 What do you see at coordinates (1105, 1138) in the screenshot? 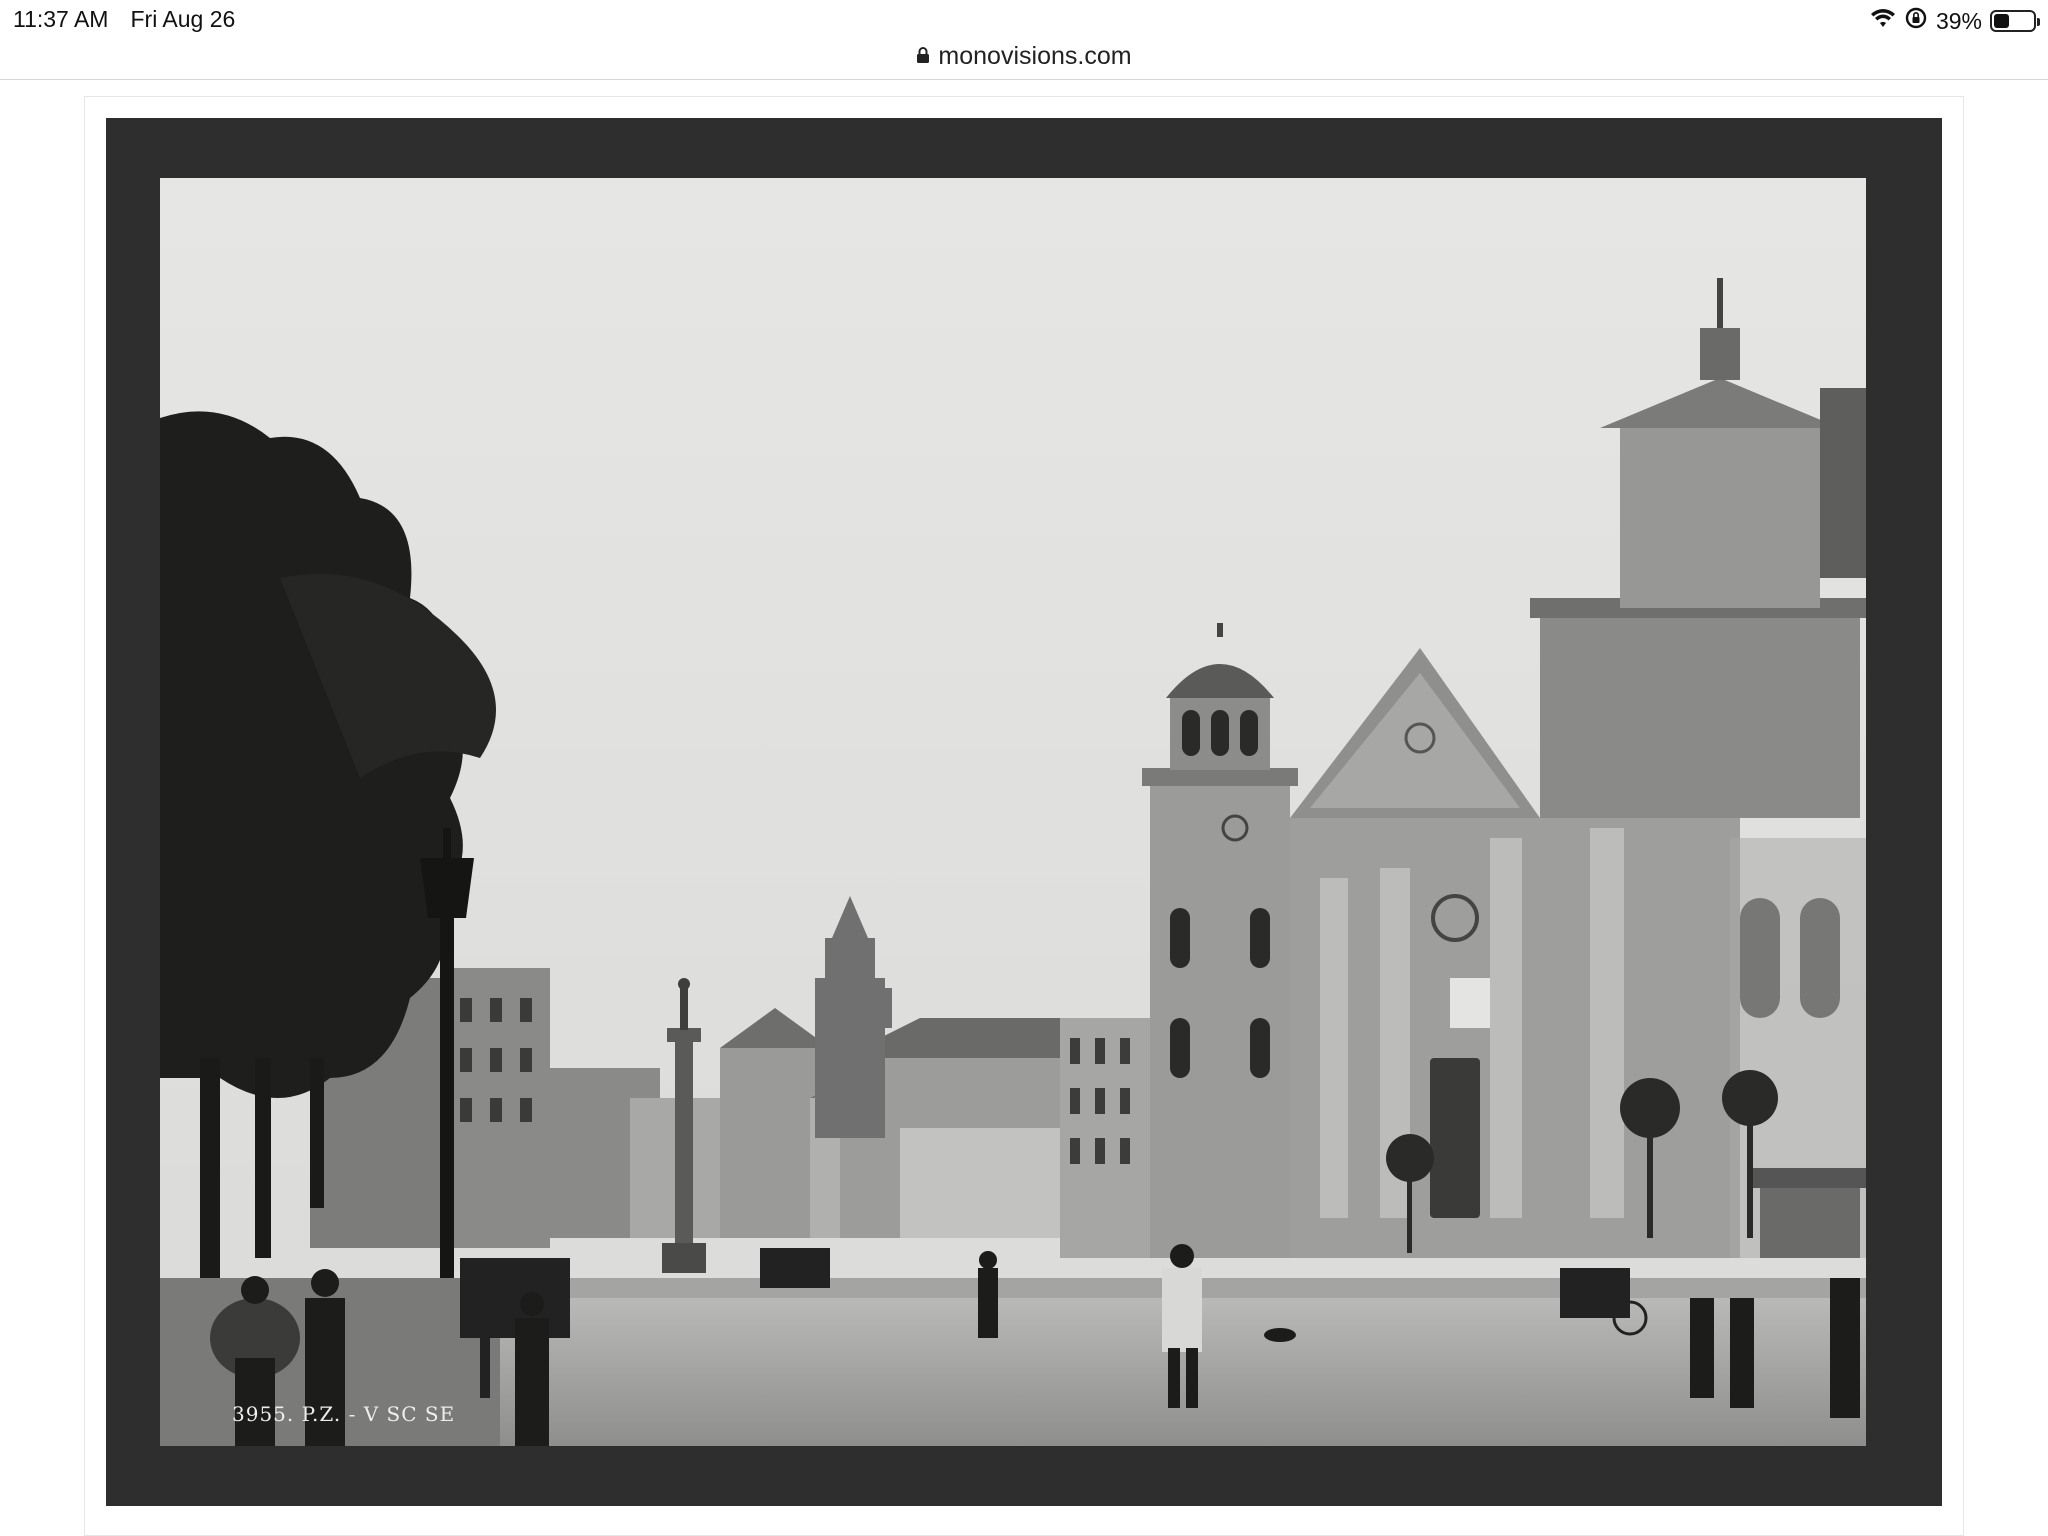
I see `mid-right-building` at bounding box center [1105, 1138].